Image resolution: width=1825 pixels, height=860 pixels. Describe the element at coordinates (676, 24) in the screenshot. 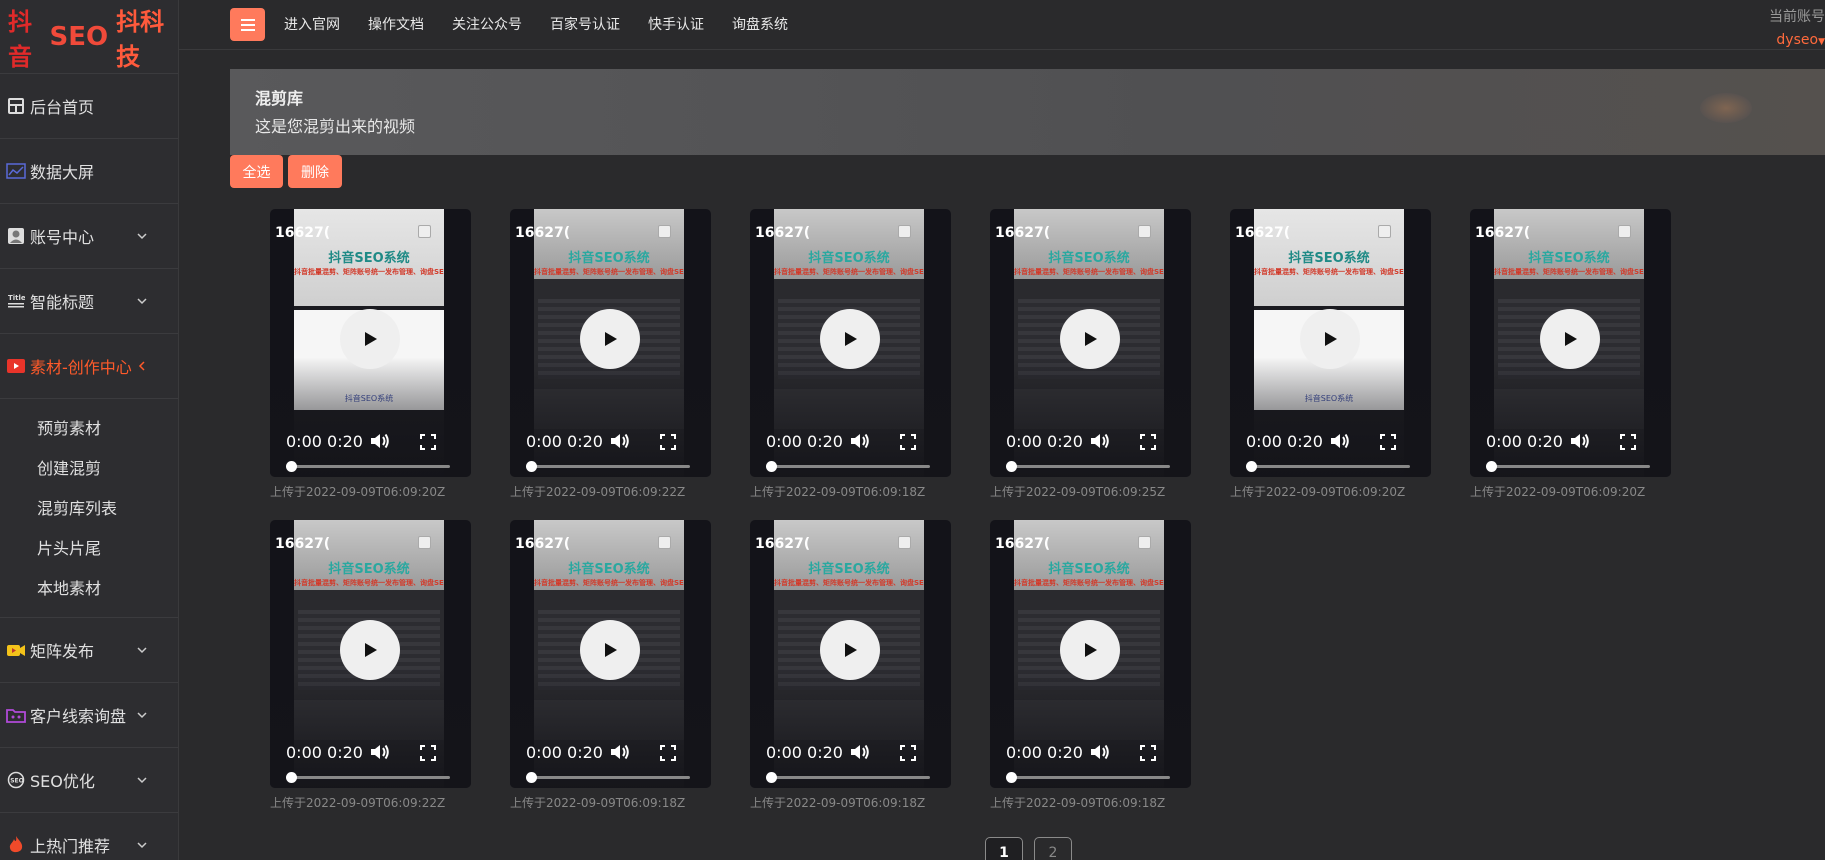

I see `top-link-kuaishou: 快手认证` at that location.